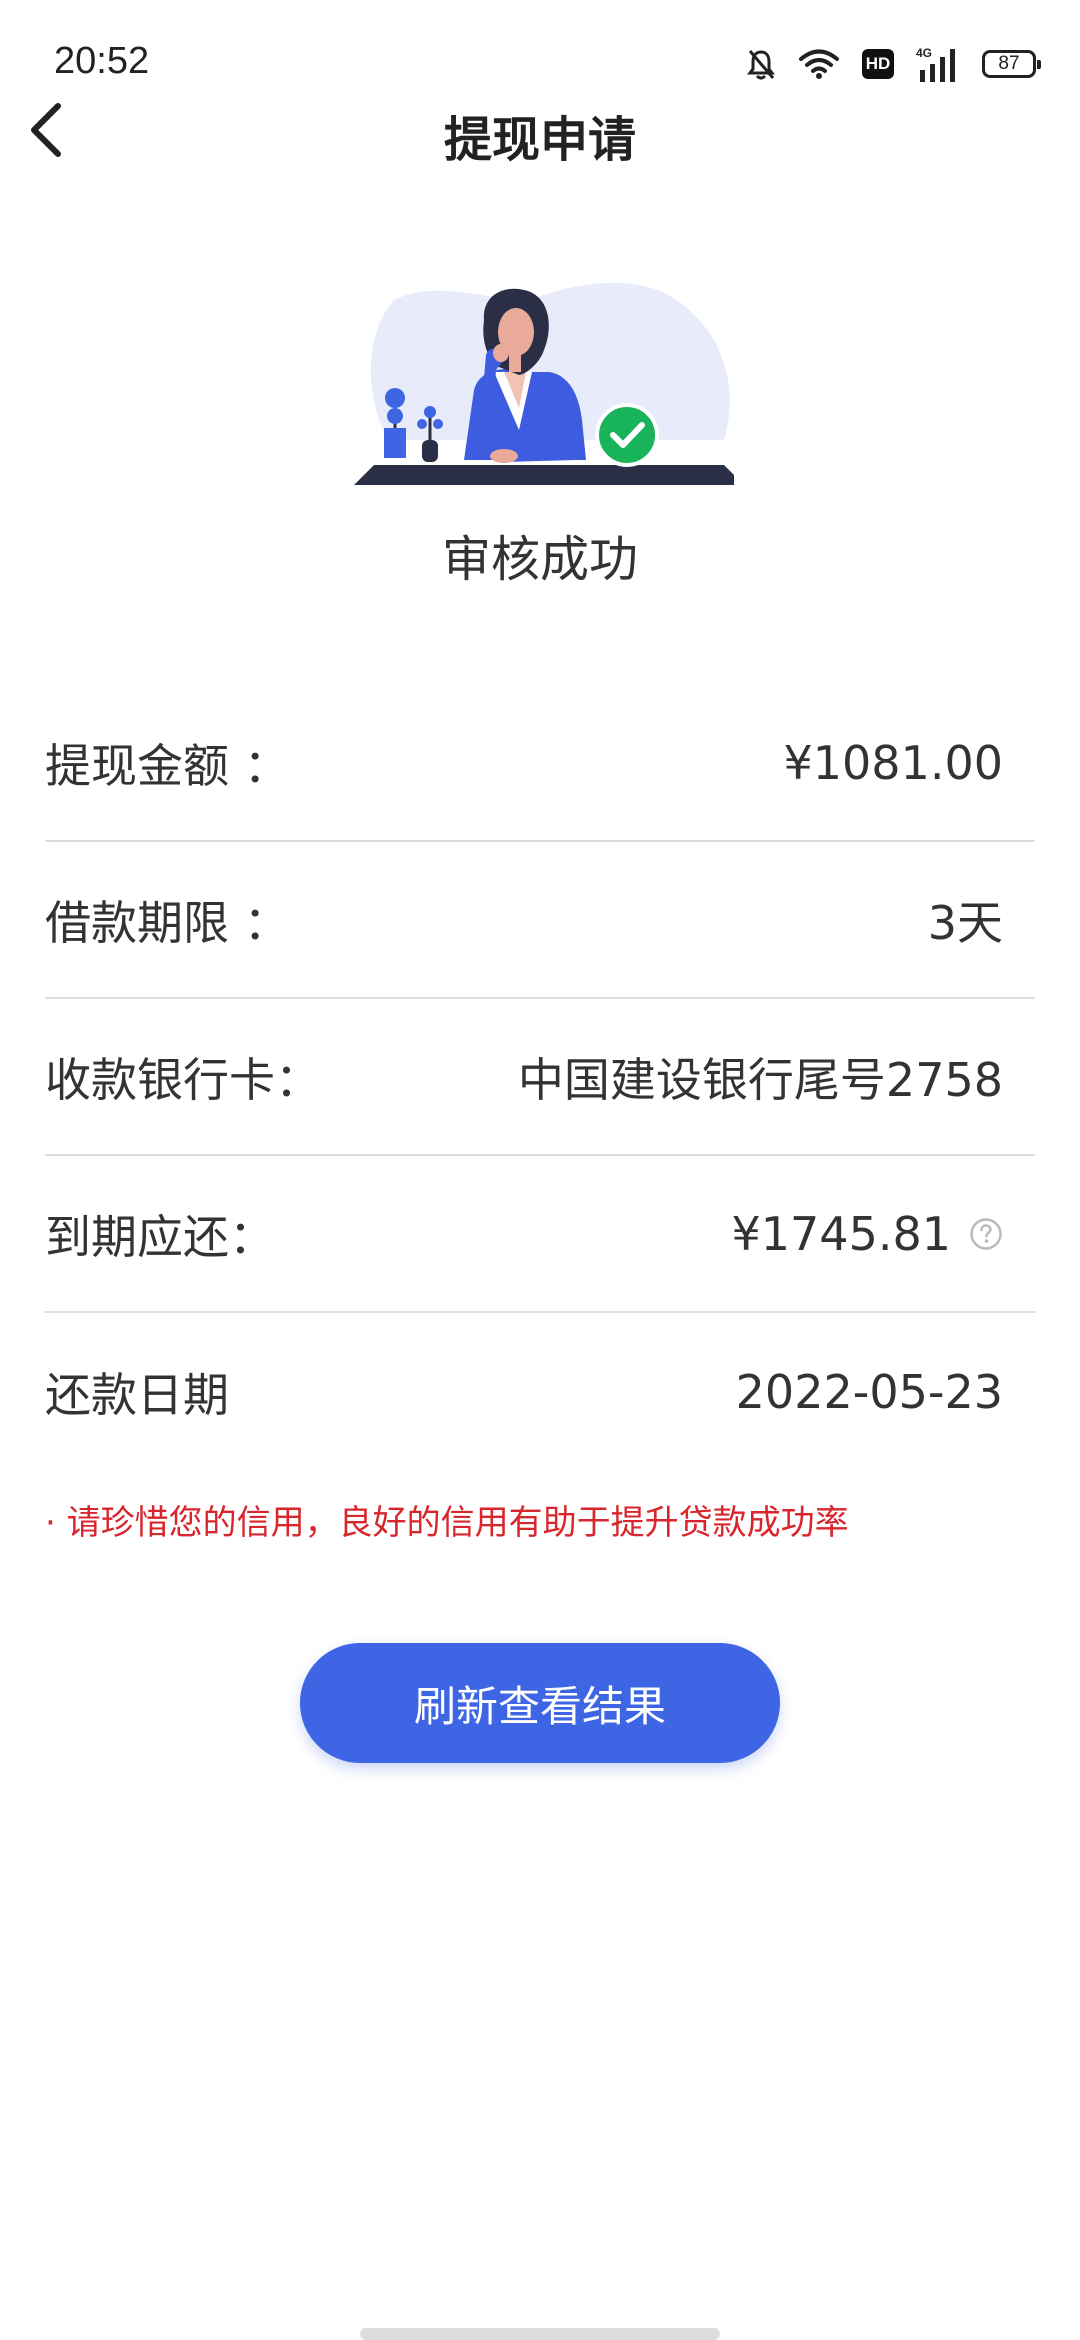  I want to click on info-value: ¥1745.81, so click(841, 1233).